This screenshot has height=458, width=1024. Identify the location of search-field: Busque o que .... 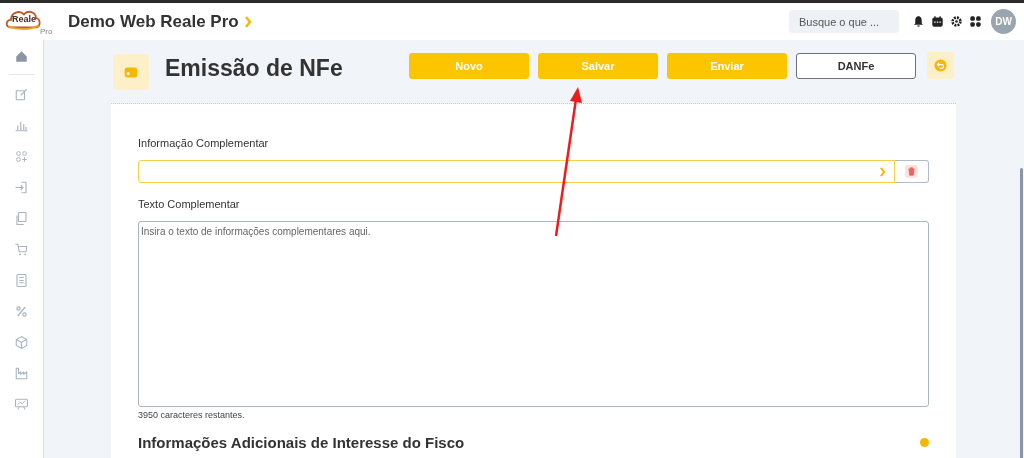
(844, 21).